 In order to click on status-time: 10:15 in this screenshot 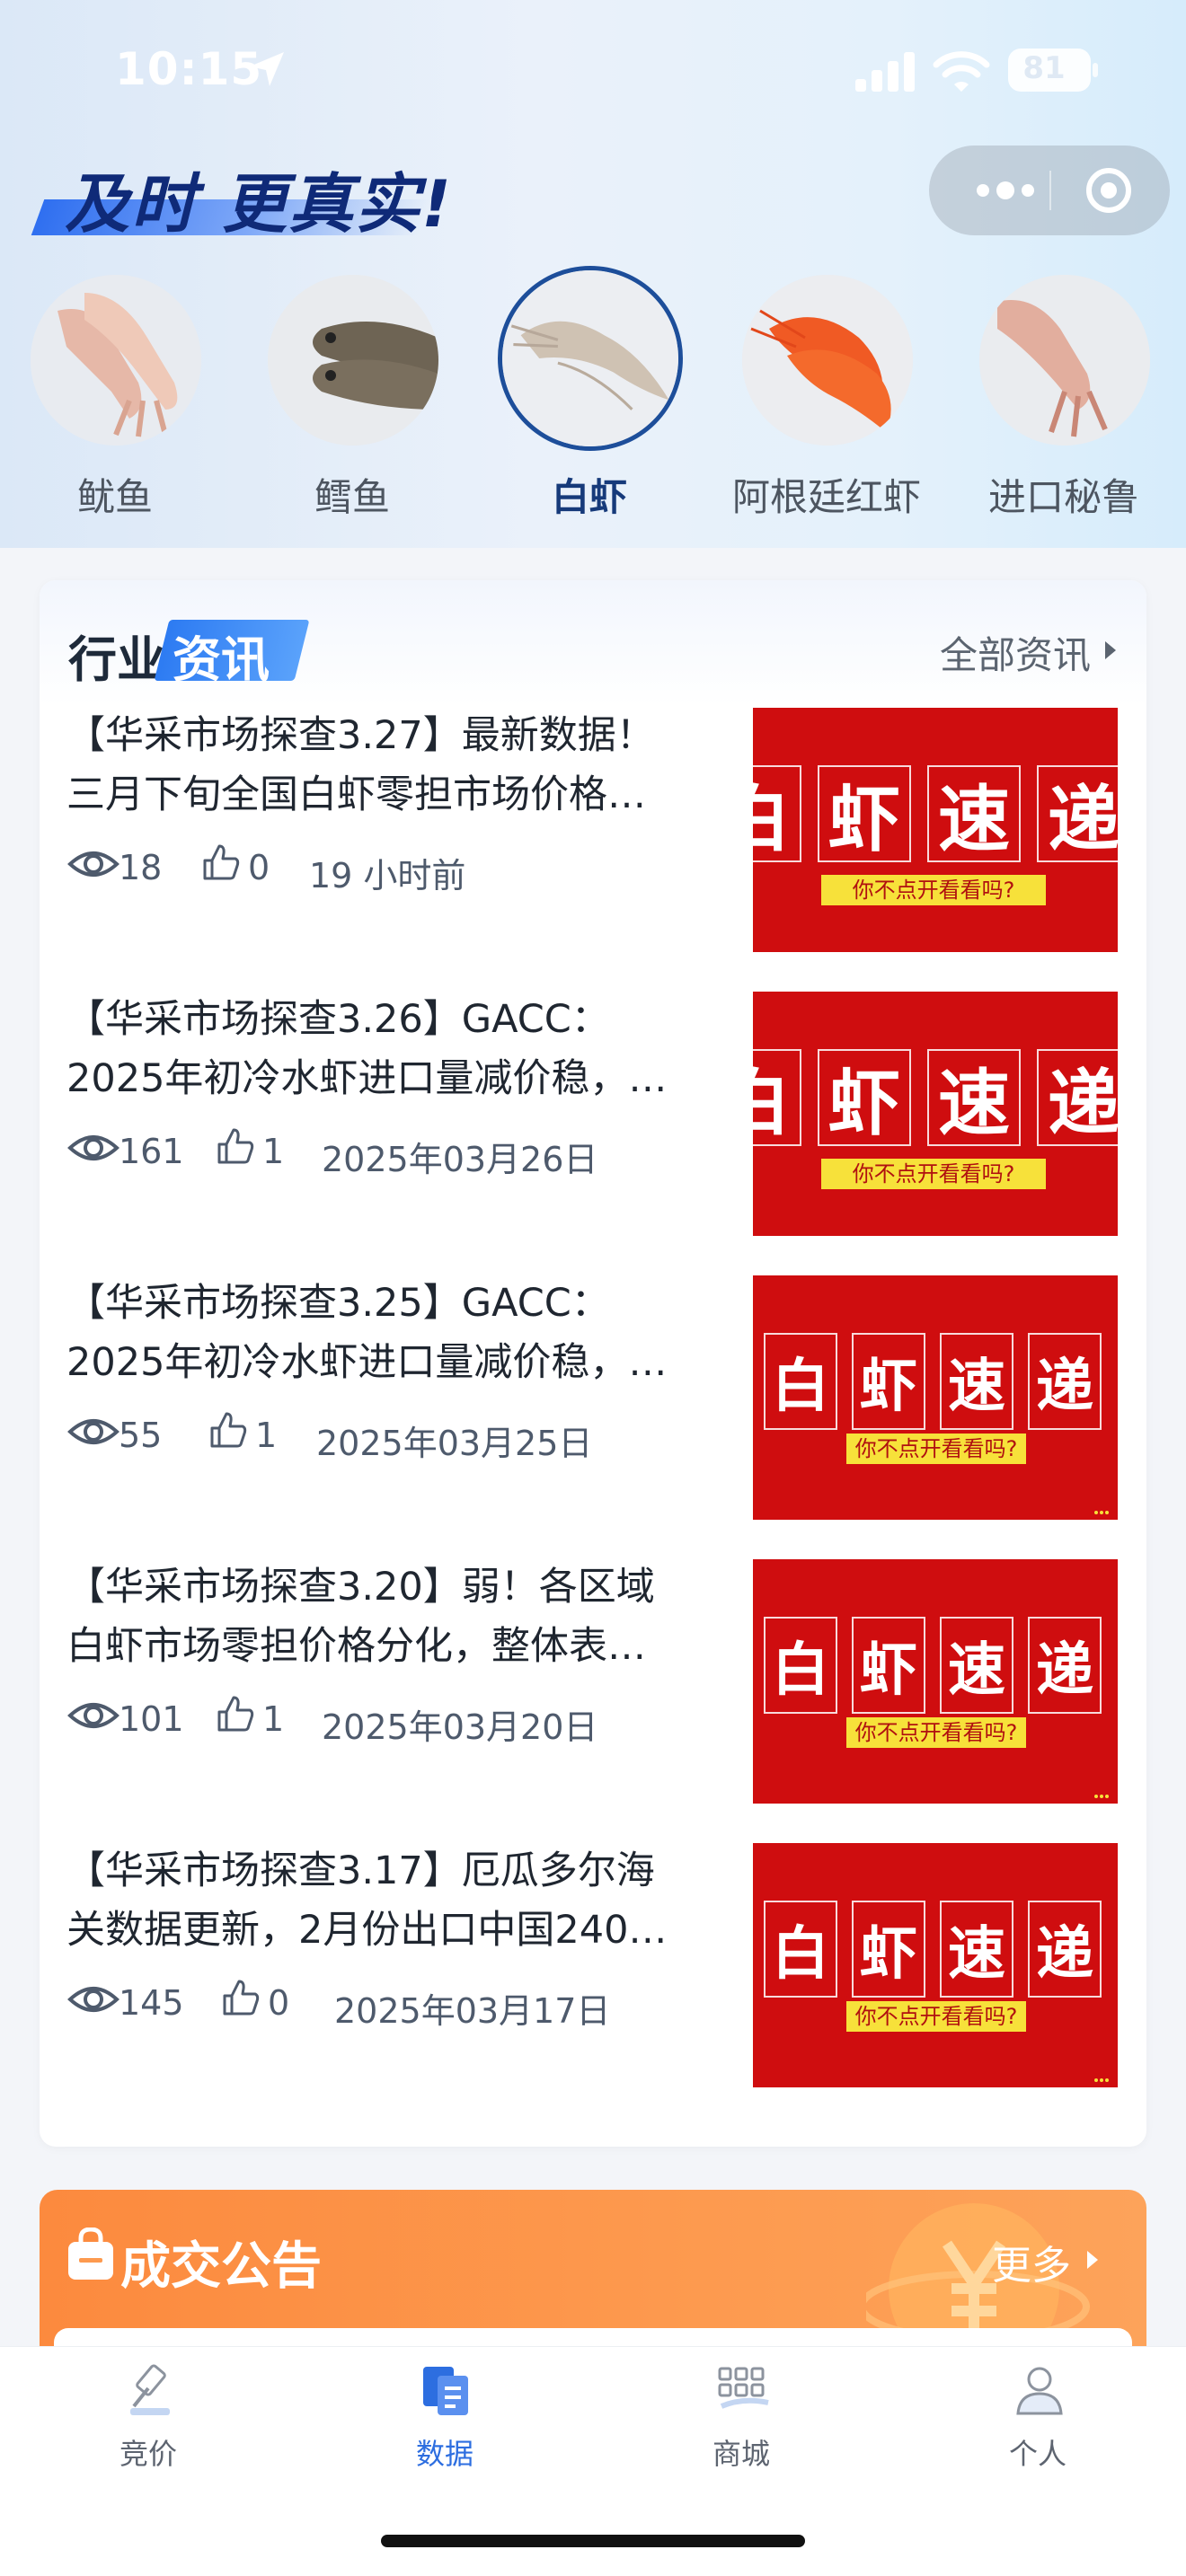, I will do `click(189, 69)`.